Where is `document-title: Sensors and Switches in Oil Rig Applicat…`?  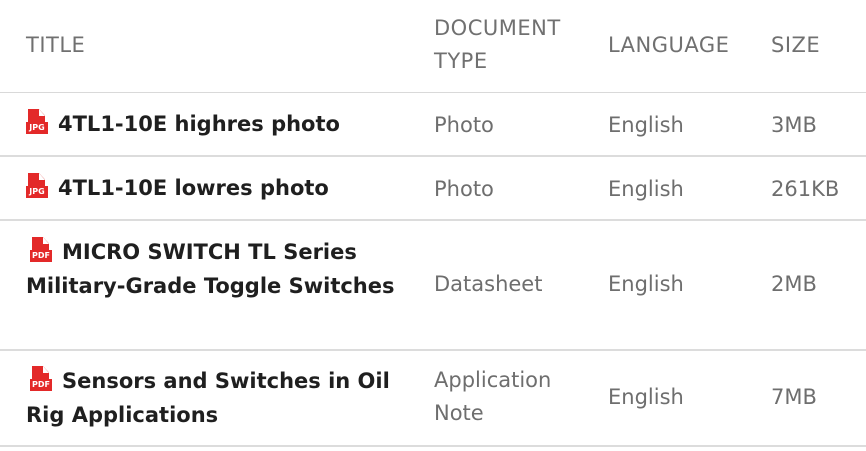
document-title: Sensors and Switches in Oil Rig Applicat… is located at coordinates (208, 398).